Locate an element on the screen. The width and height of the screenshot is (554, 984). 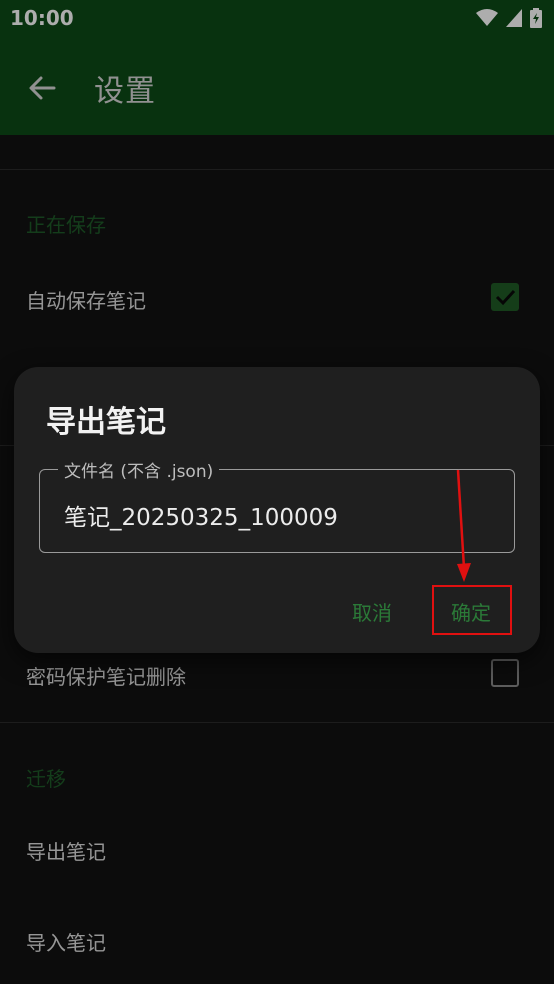
dialog-title: 导出笔记 is located at coordinates (106, 422).